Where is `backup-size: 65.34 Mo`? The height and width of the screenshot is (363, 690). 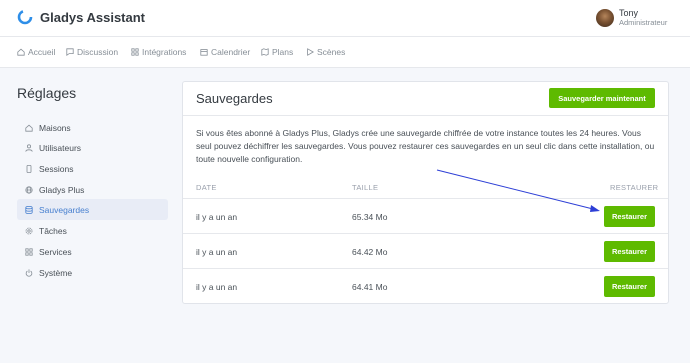 backup-size: 65.34 Mo is located at coordinates (370, 217).